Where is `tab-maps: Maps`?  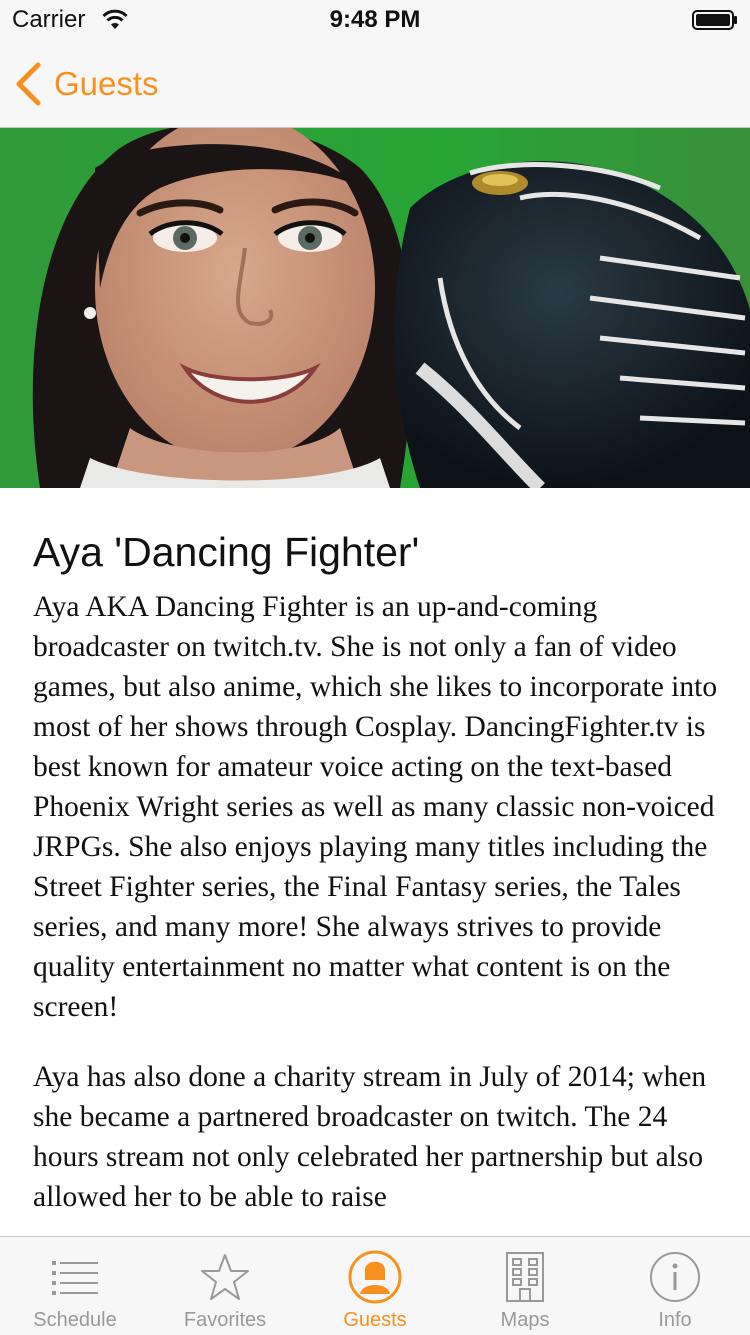
tab-maps: Maps is located at coordinates (525, 1286).